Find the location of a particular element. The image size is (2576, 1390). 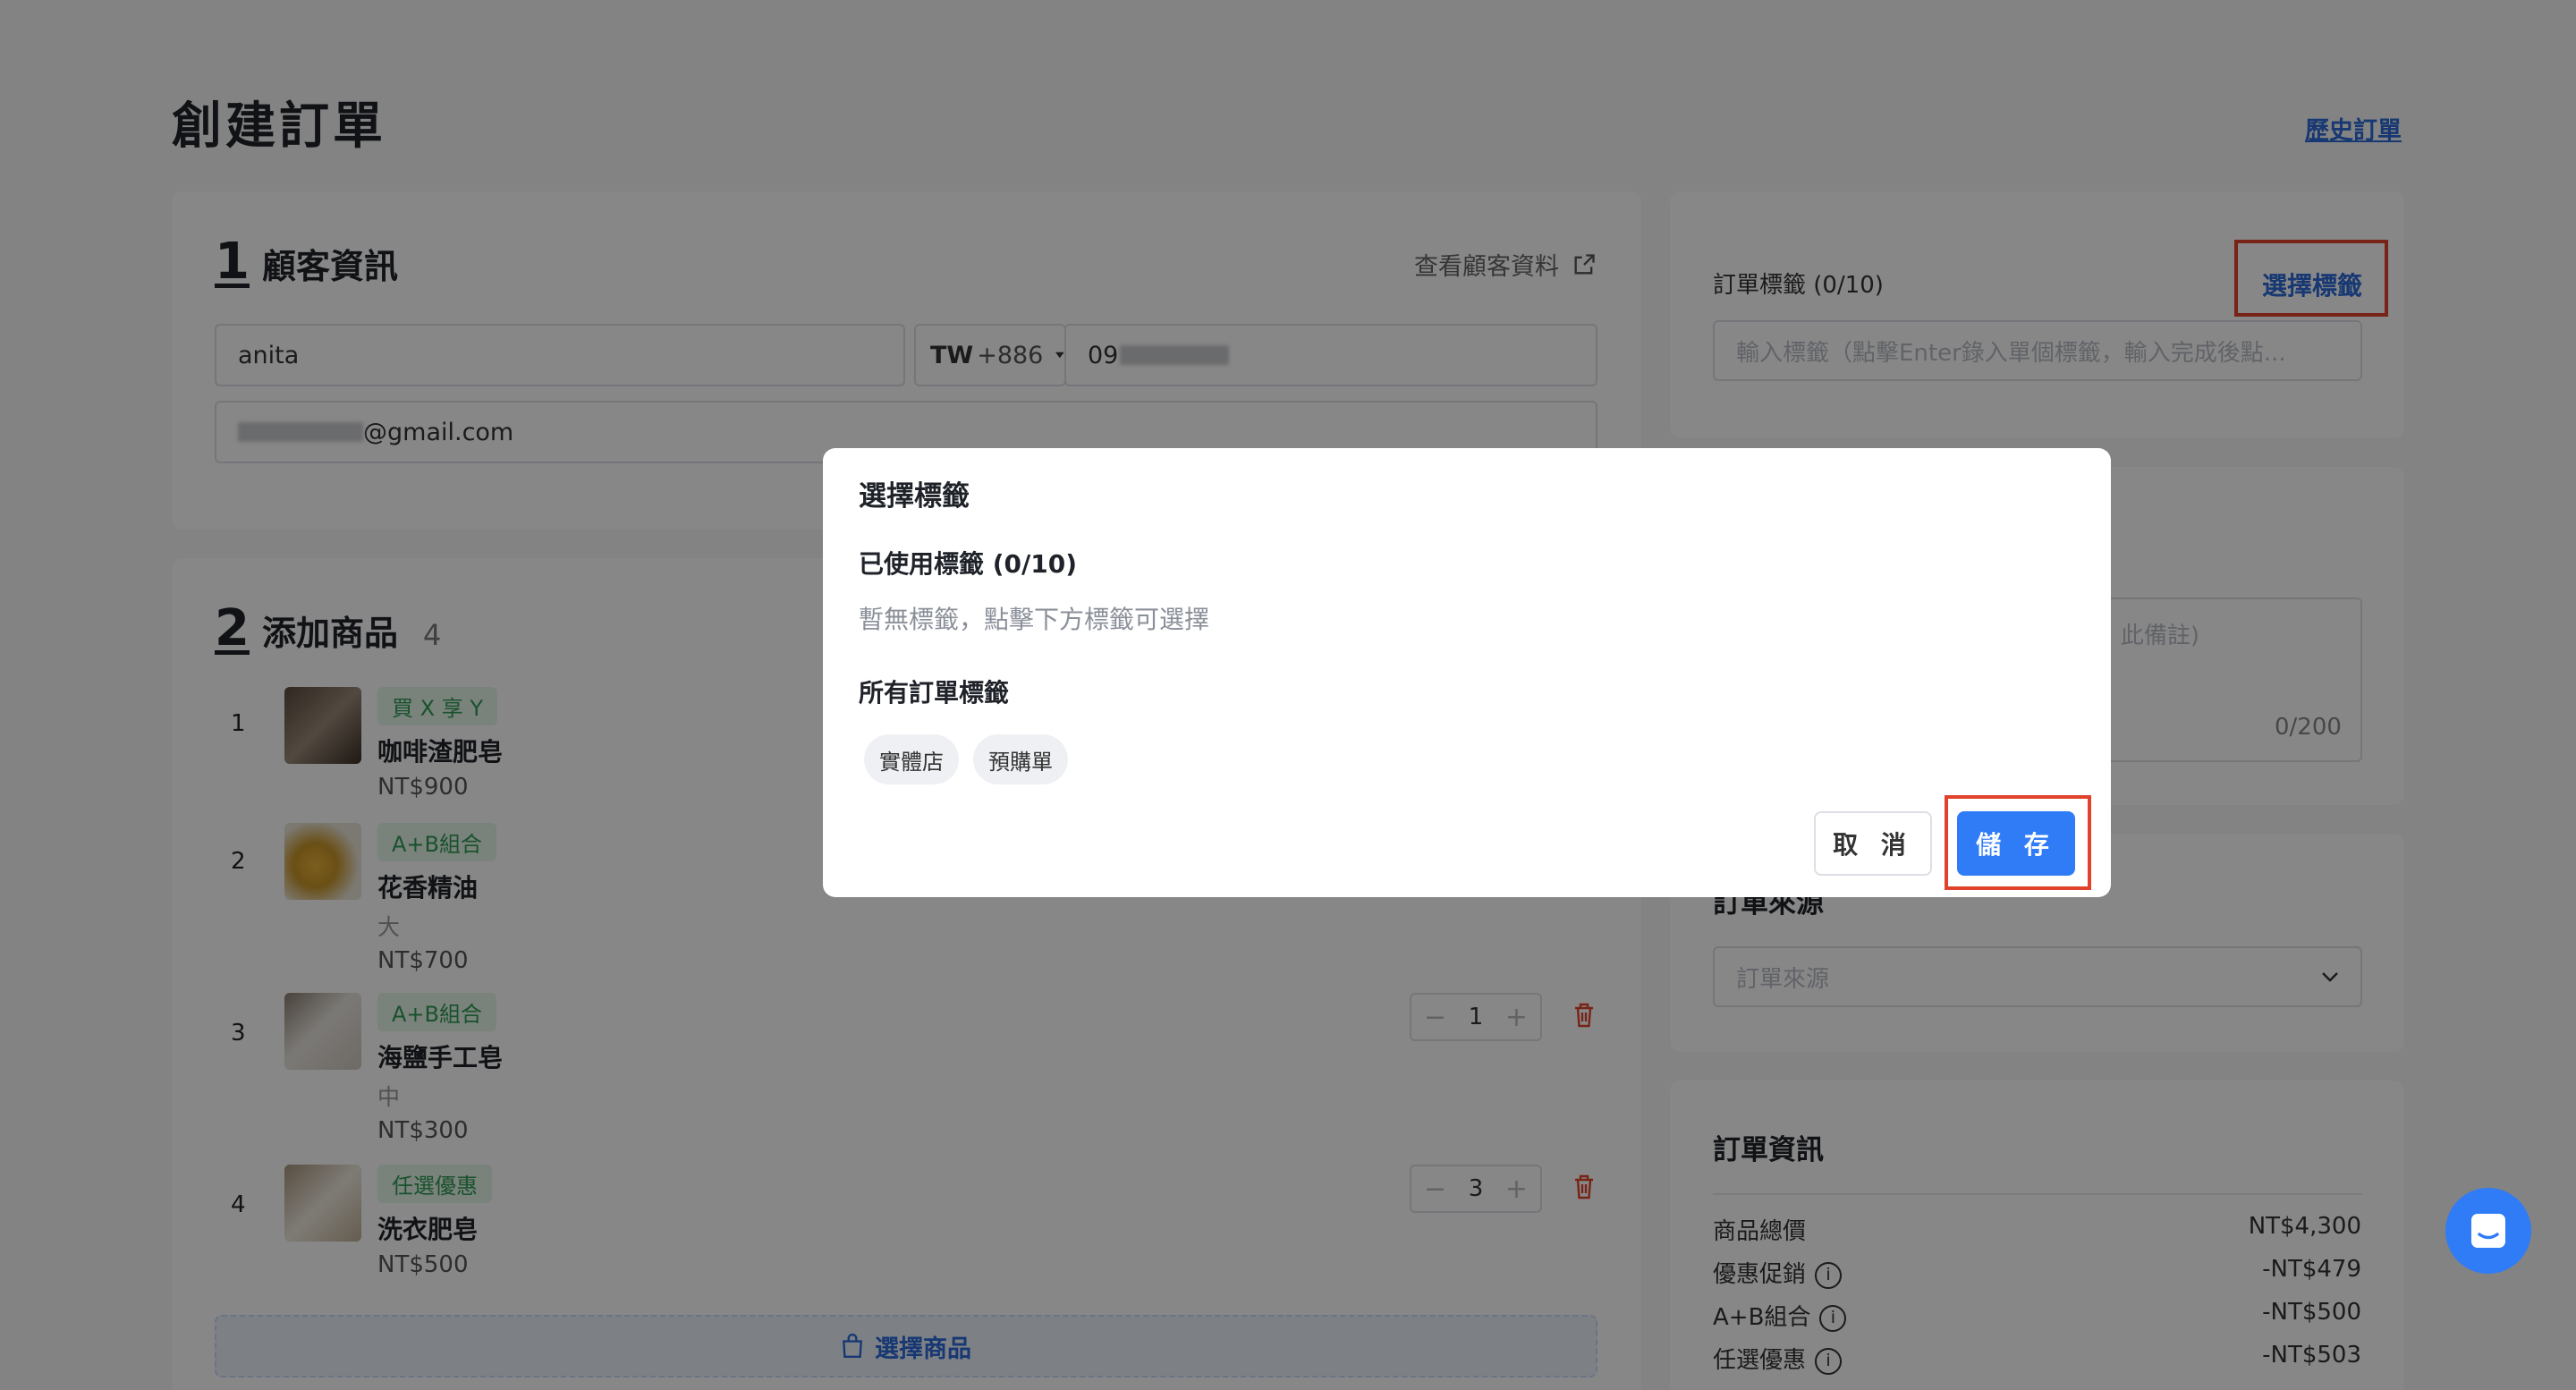

chat-widget-button is located at coordinates (2488, 1231).